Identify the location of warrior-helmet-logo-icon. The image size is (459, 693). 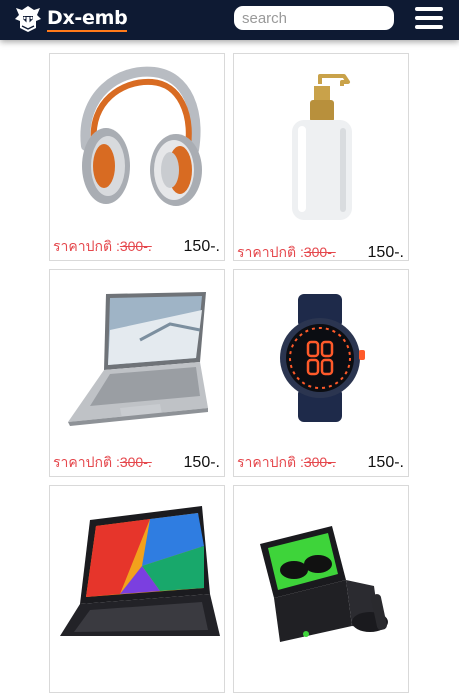
(28, 19).